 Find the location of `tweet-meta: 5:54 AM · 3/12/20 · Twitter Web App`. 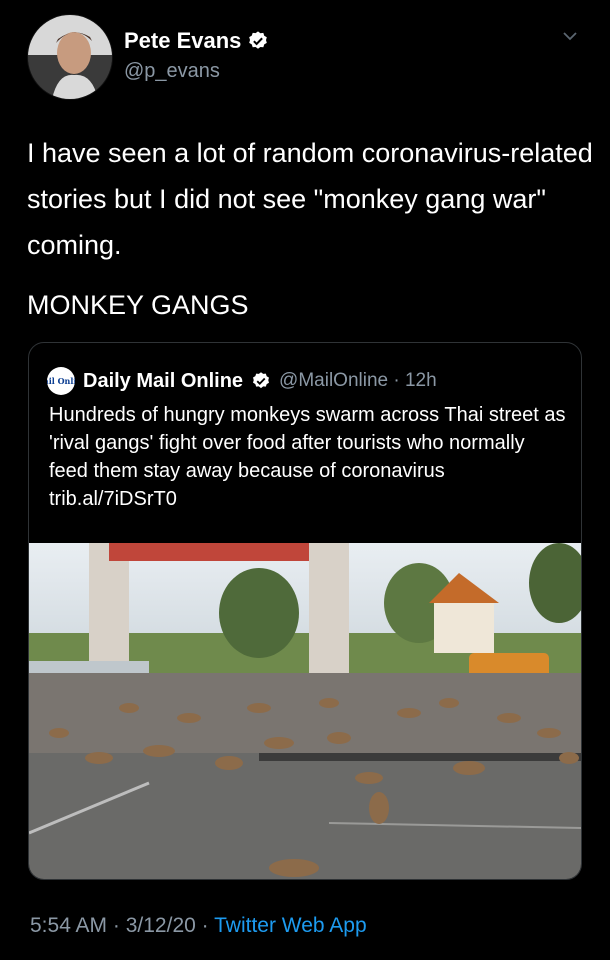

tweet-meta: 5:54 AM · 3/12/20 · Twitter Web App is located at coordinates (198, 926).